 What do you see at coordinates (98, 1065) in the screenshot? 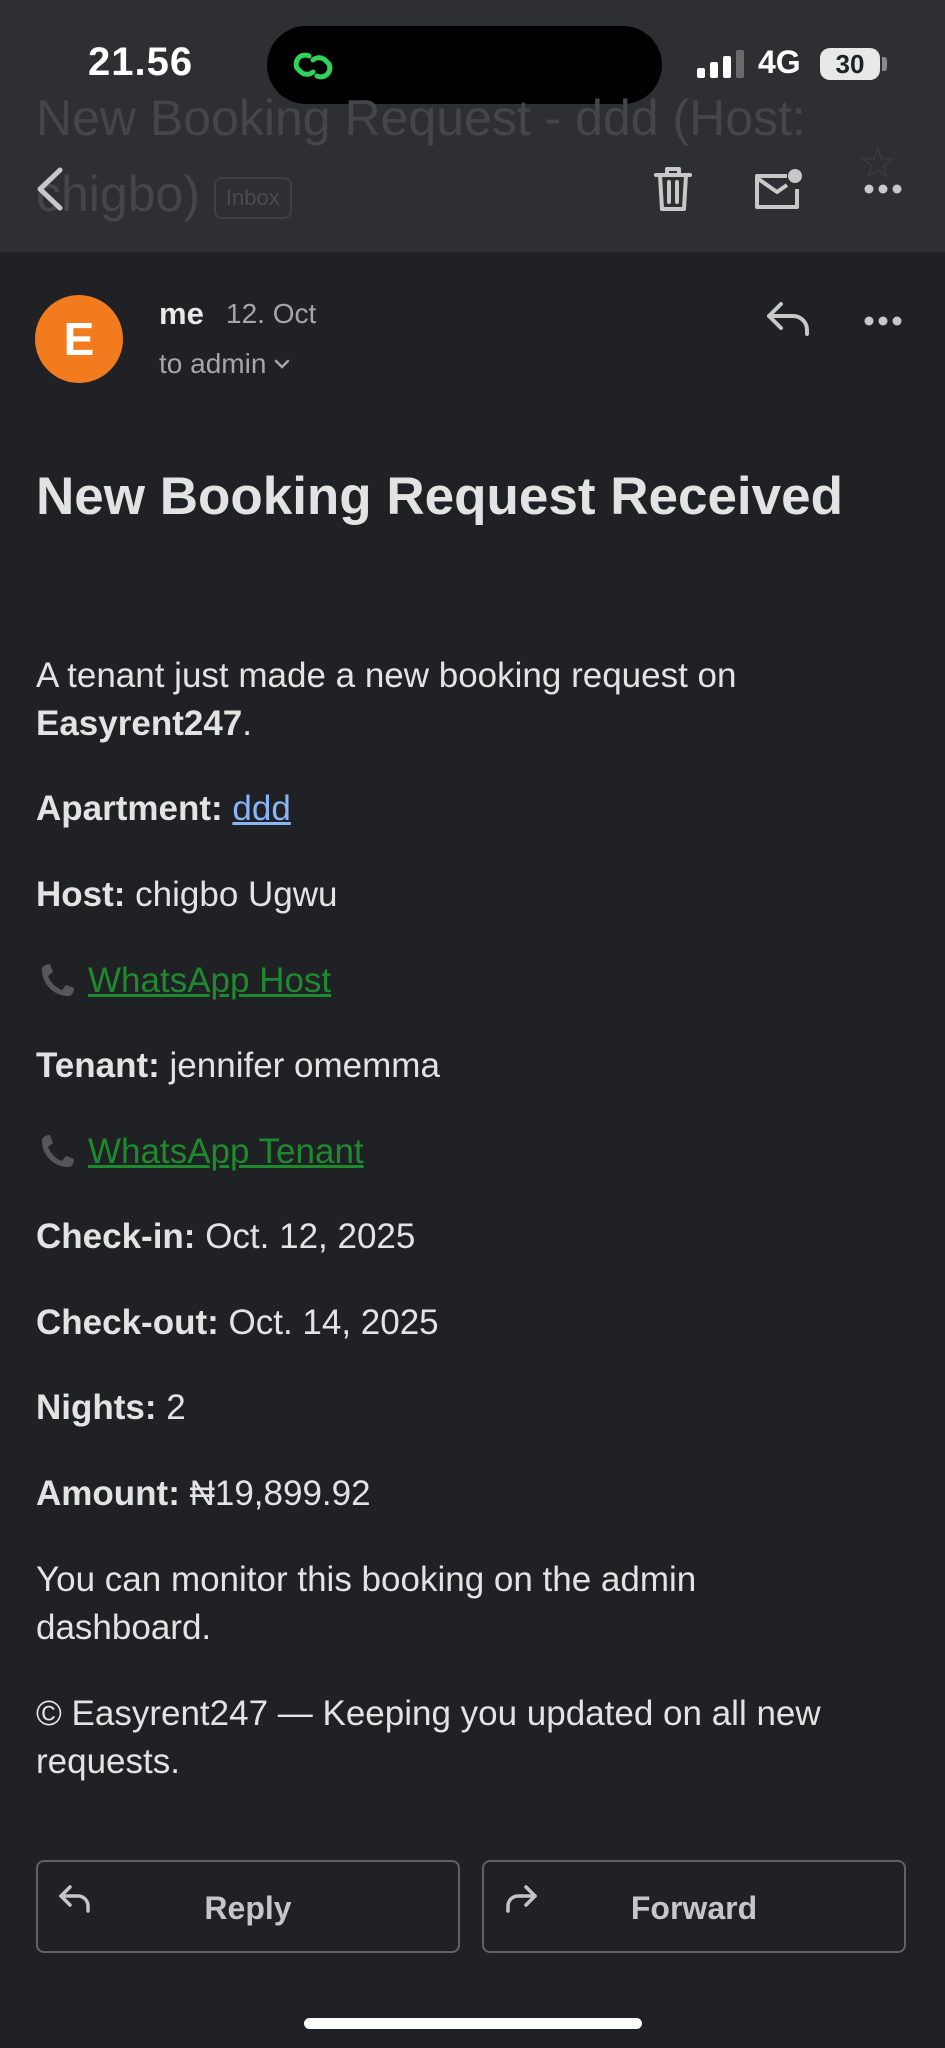
I see `tenant-label: Tenant:` at bounding box center [98, 1065].